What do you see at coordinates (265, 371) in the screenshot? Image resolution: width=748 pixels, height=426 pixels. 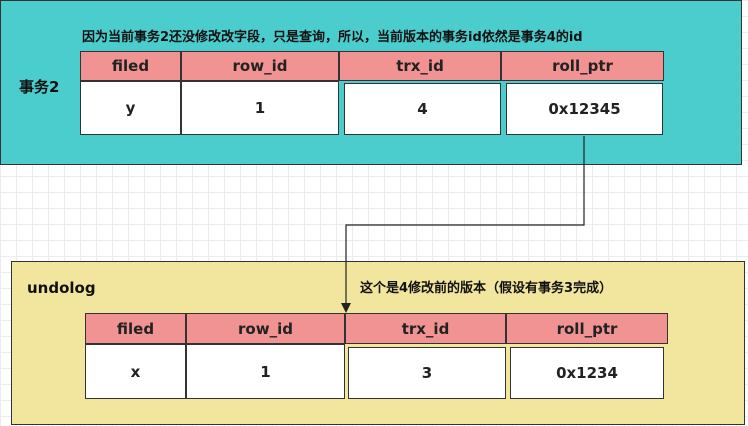 I see `undo-value-row-id: 1` at bounding box center [265, 371].